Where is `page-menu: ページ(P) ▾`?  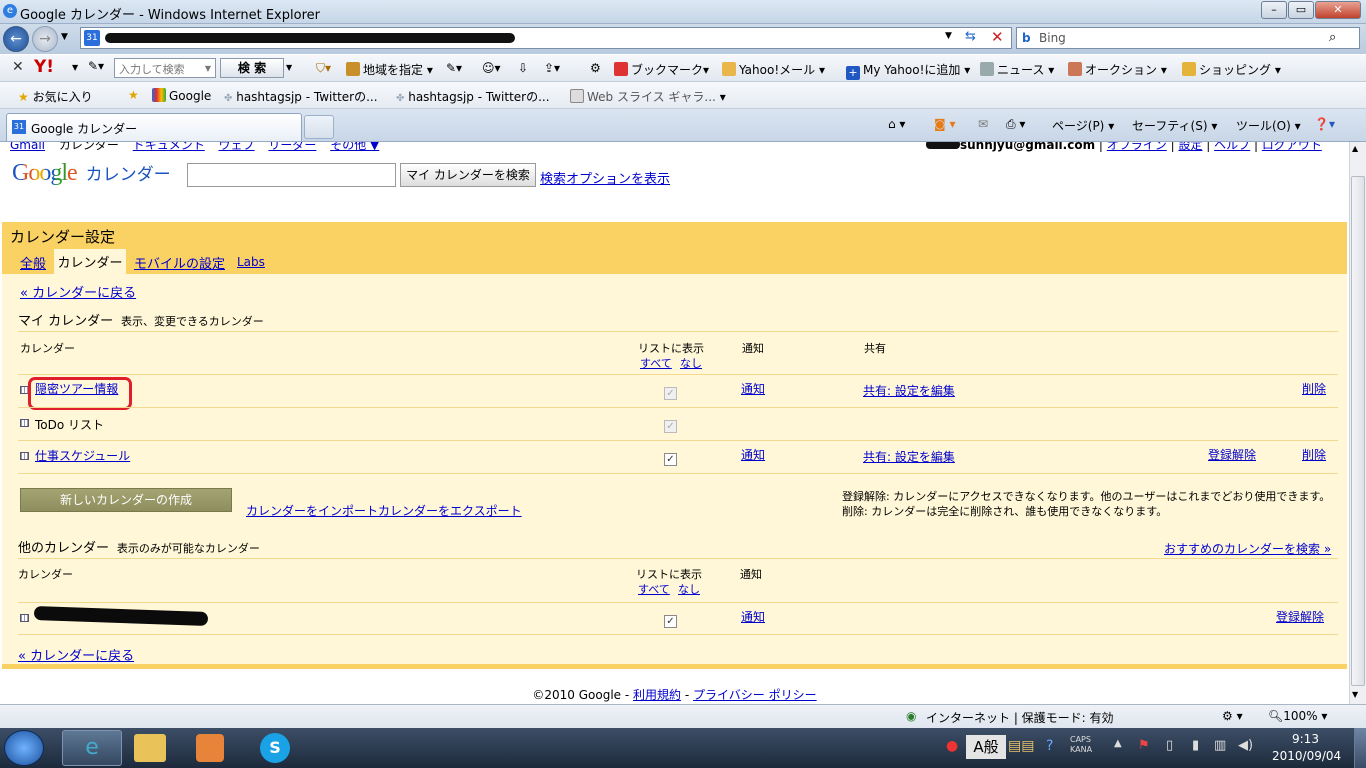 page-menu: ページ(P) ▾ is located at coordinates (1083, 125).